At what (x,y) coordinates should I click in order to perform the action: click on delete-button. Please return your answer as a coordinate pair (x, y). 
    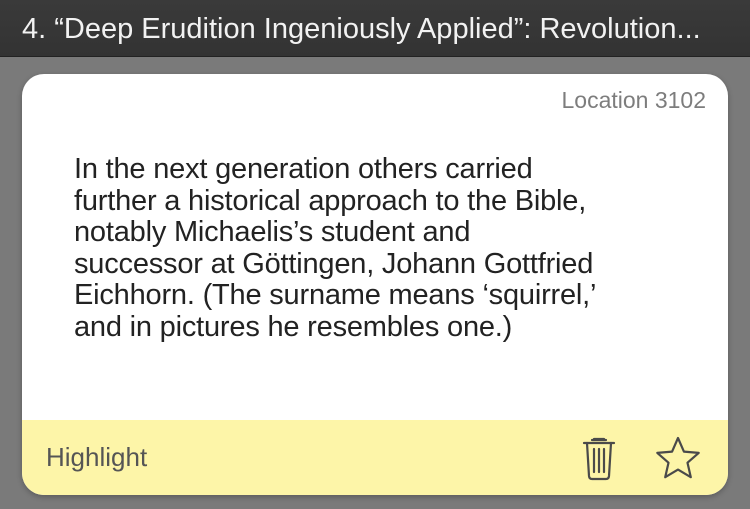
    Looking at the image, I should click on (599, 458).